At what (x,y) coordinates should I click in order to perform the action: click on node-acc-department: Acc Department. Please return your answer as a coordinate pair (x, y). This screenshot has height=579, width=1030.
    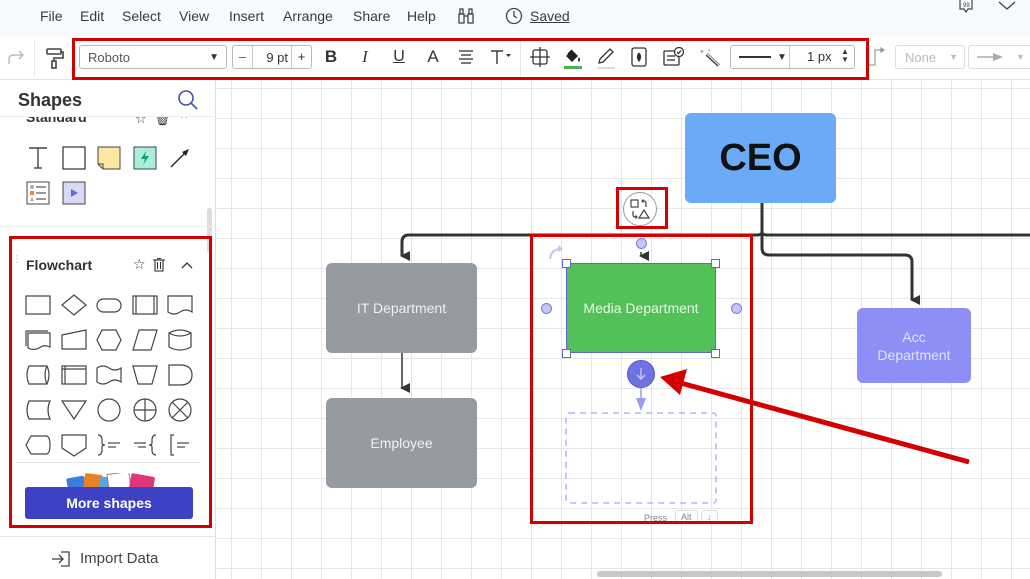
    Looking at the image, I should click on (914, 345).